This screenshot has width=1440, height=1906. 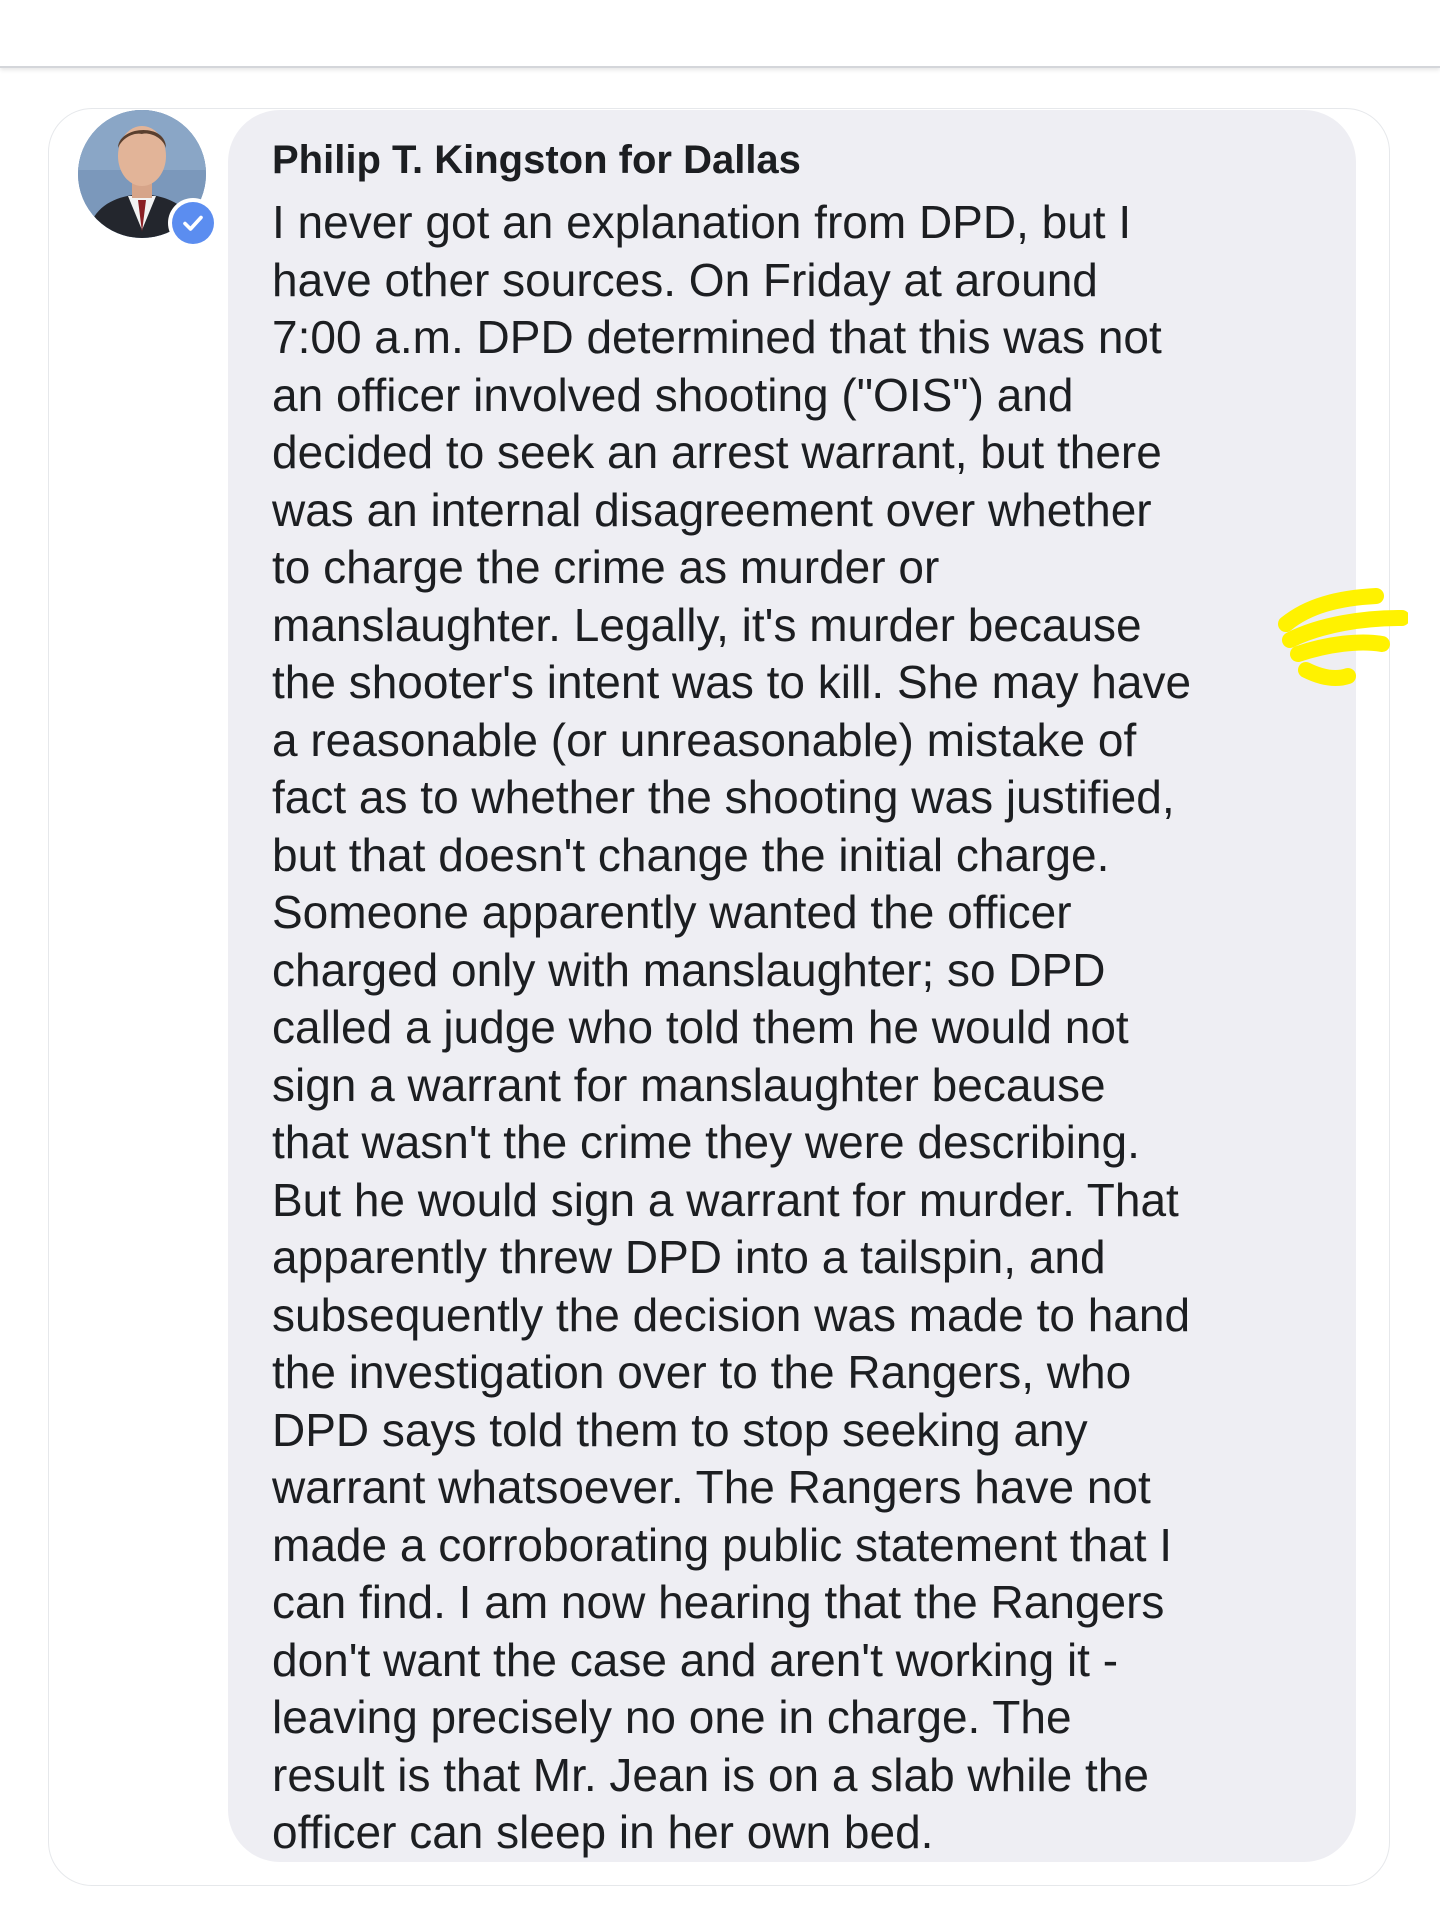 What do you see at coordinates (711, 1487) in the screenshot?
I see `comment-line: warrant whatsoever. The Rangers have not` at bounding box center [711, 1487].